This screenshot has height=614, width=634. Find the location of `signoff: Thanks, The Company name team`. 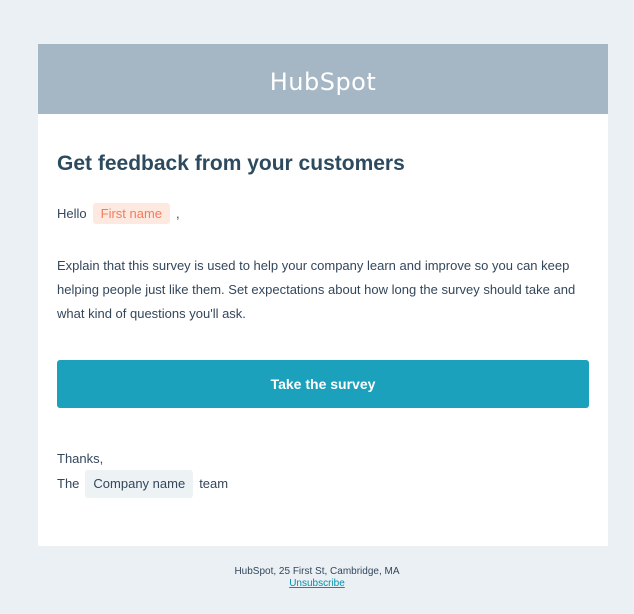

signoff: Thanks, The Company name team is located at coordinates (323, 473).